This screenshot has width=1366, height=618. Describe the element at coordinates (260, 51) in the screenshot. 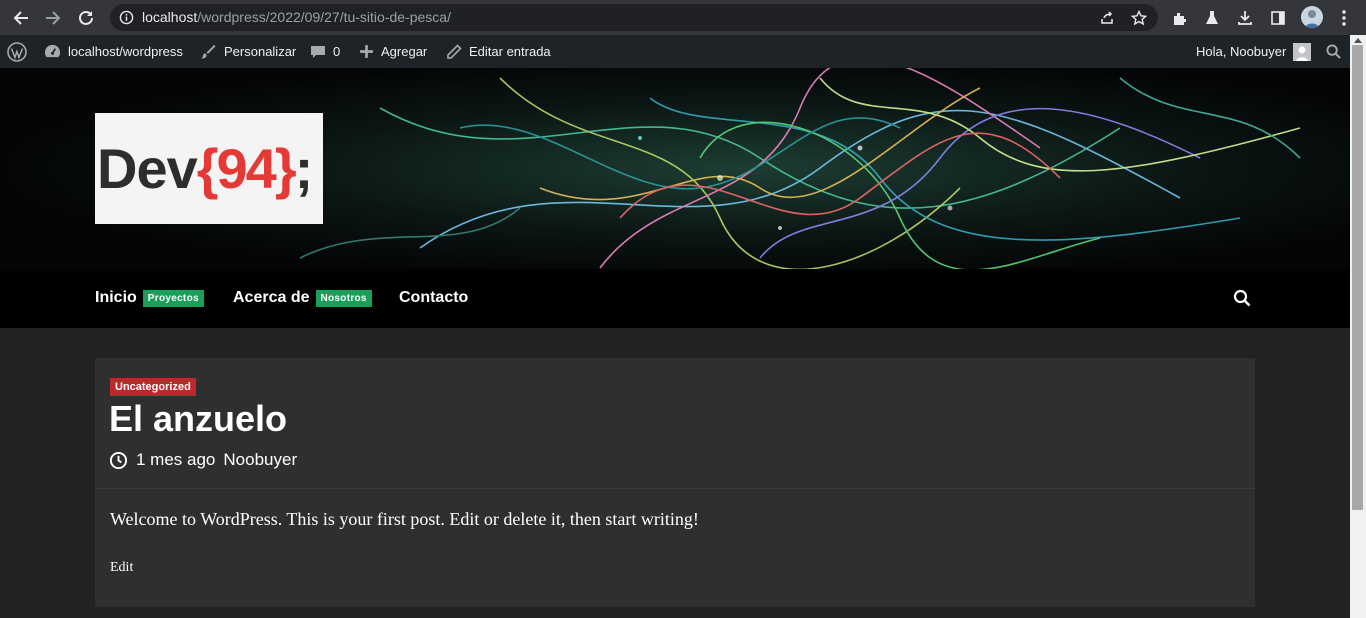

I see `customize-label: Personalizar` at that location.